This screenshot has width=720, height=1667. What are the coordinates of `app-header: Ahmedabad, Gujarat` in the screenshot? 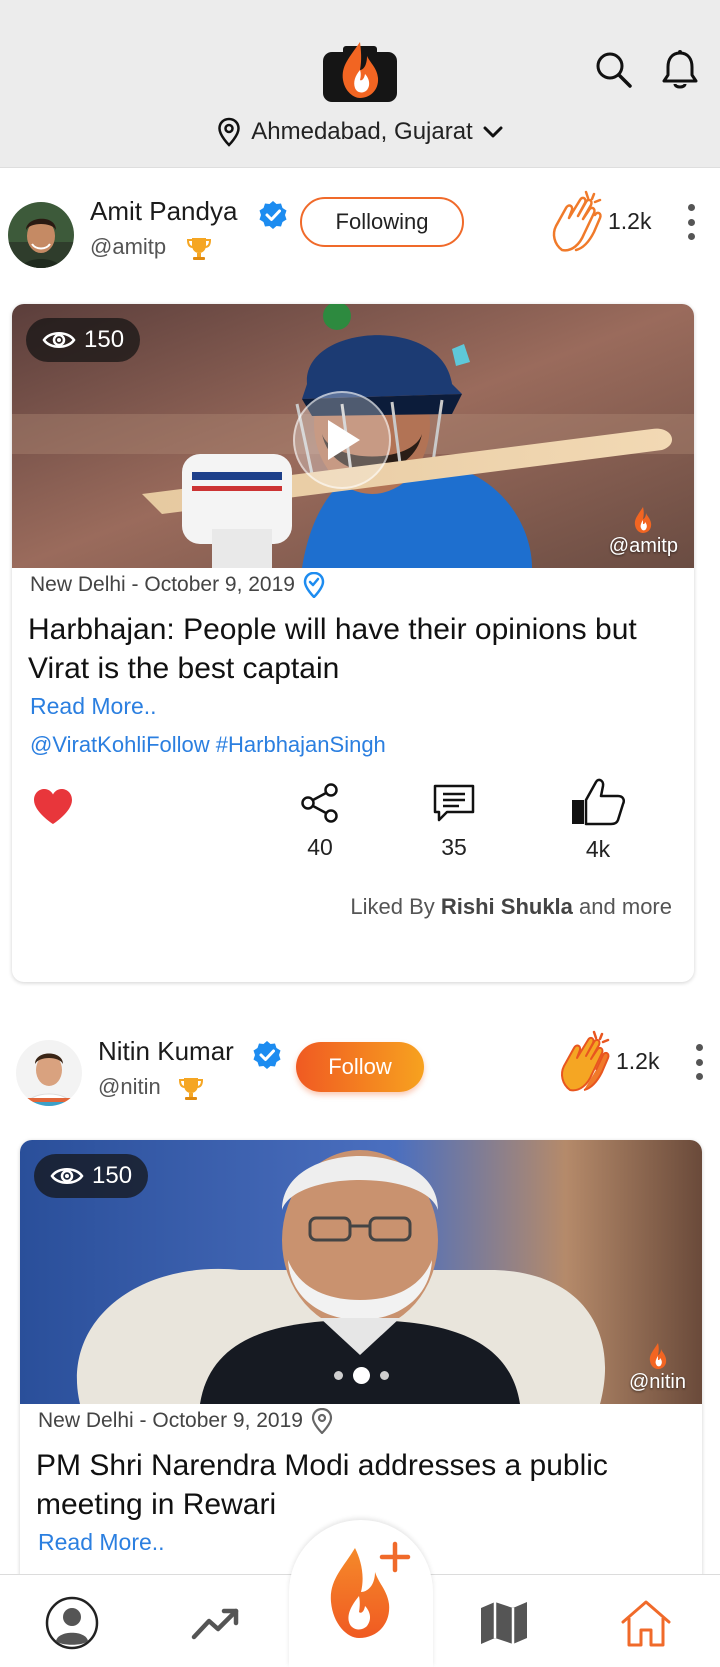 It's located at (360, 84).